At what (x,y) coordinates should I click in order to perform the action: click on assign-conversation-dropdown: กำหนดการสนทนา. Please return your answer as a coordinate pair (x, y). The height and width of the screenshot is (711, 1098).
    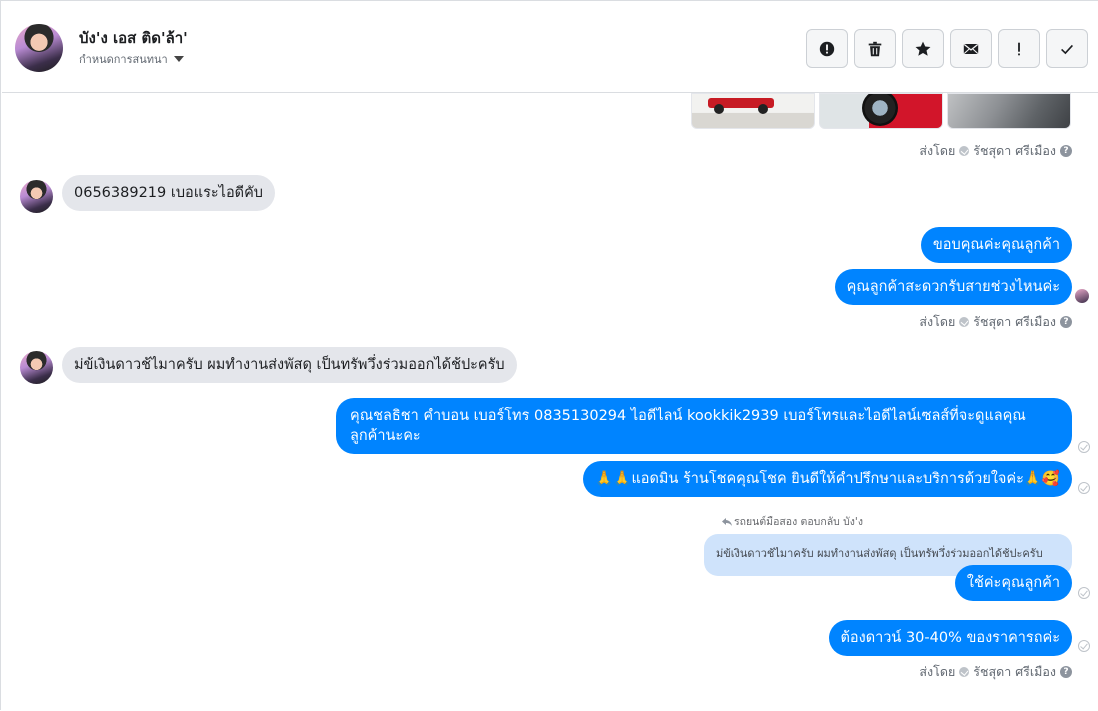
    Looking at the image, I should click on (131, 59).